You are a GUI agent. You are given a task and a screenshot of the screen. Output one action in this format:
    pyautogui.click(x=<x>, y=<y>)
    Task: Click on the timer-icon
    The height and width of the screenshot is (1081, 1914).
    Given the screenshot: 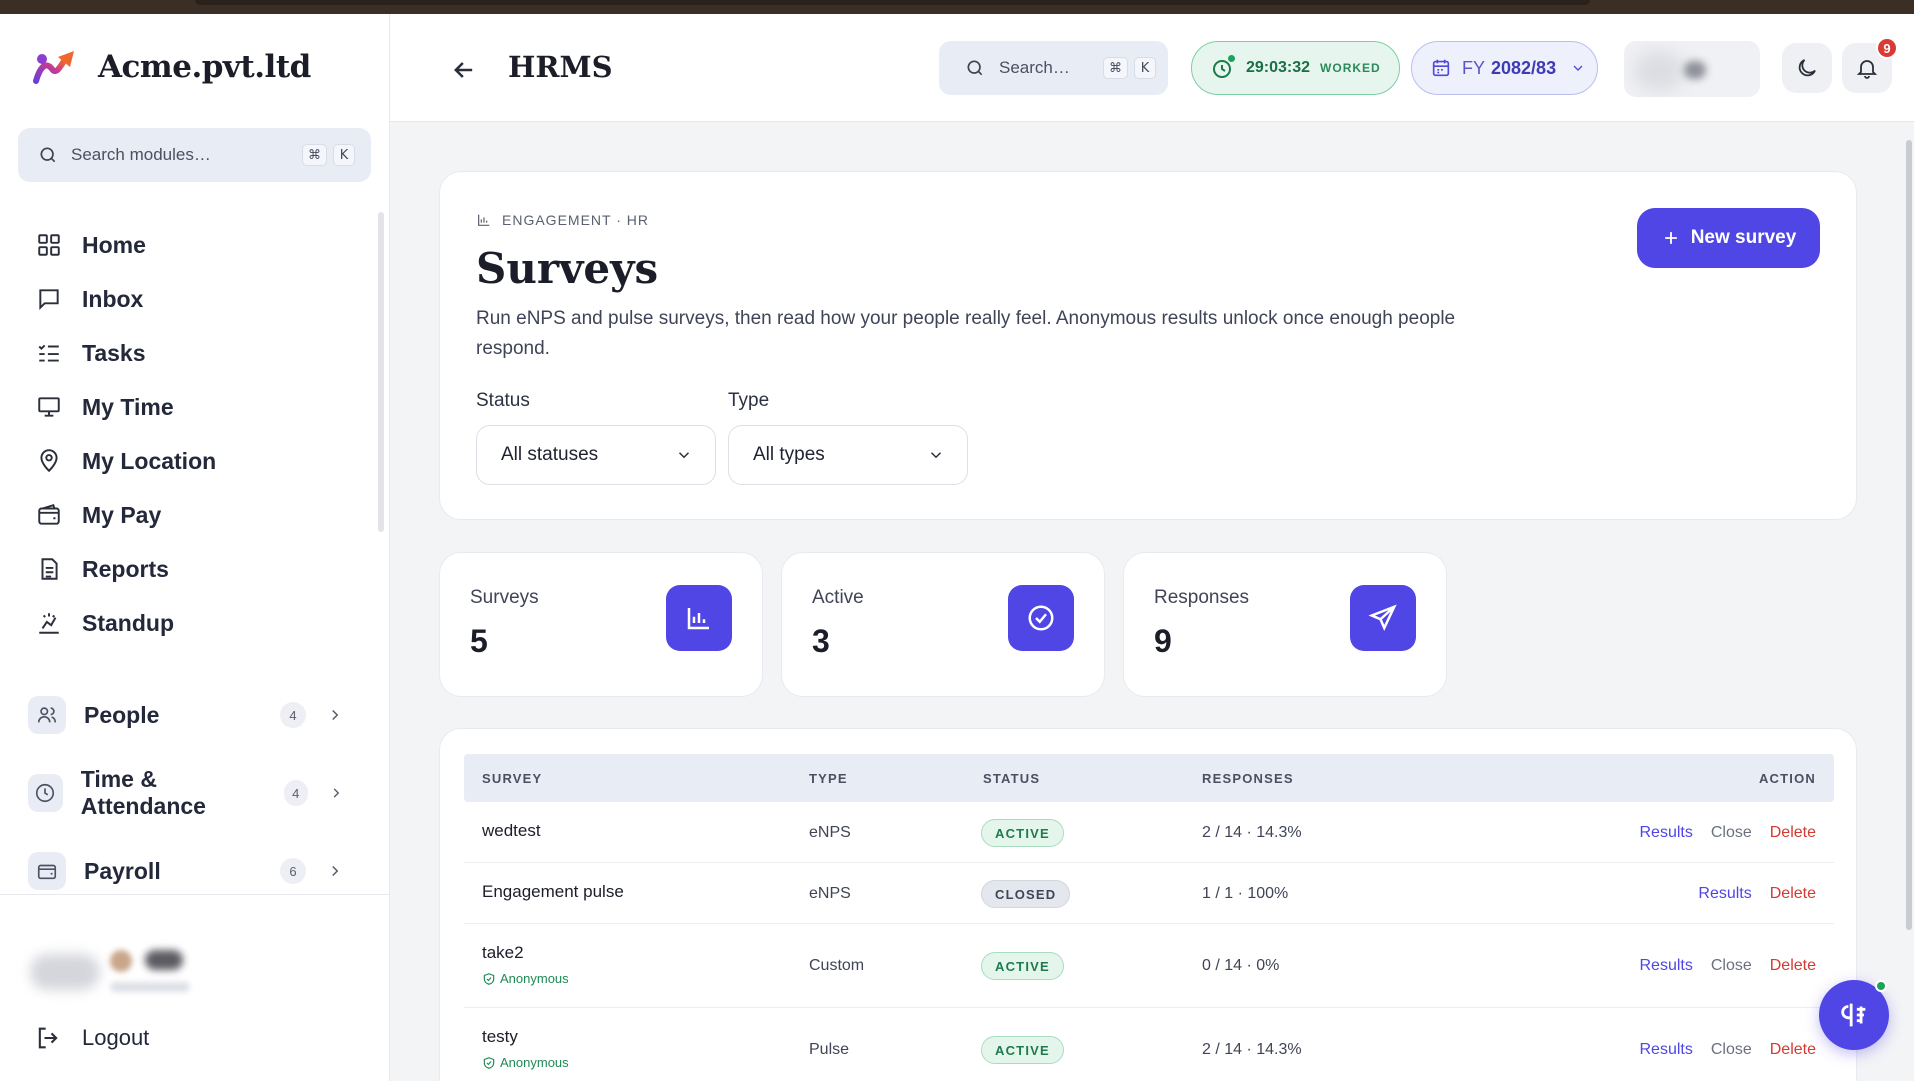 What is the action you would take?
    pyautogui.click(x=1223, y=67)
    